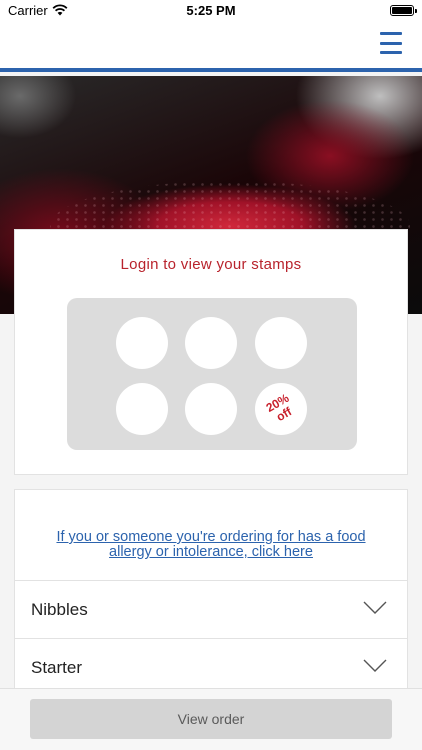 This screenshot has width=422, height=750. Describe the element at coordinates (403, 10) in the screenshot. I see `battery-icon` at that location.